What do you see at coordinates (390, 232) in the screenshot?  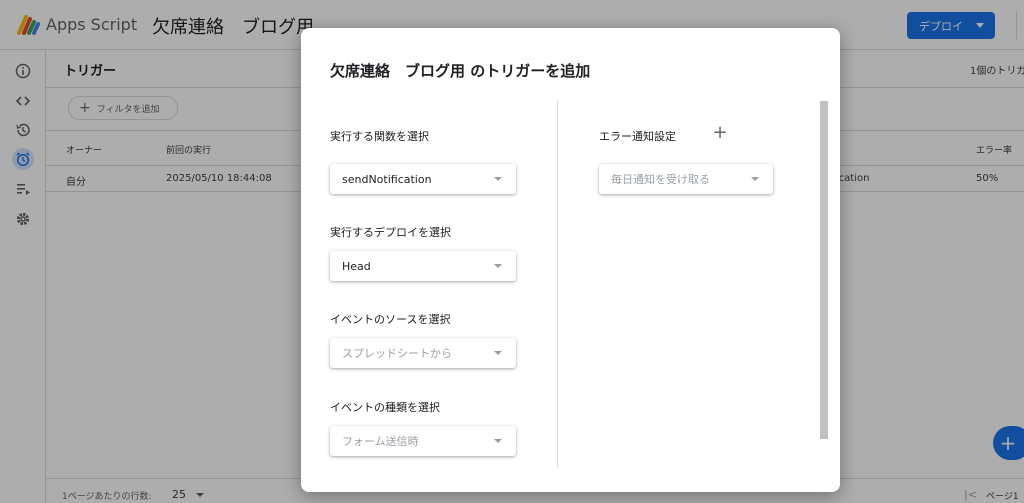 I see `deploy-select-label: 実行するデプロイを選択` at bounding box center [390, 232].